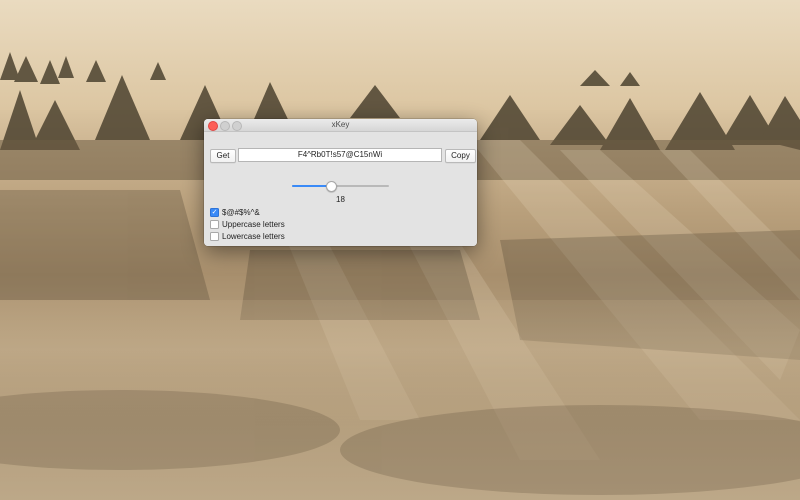  What do you see at coordinates (223, 156) in the screenshot?
I see `get-button: Get` at bounding box center [223, 156].